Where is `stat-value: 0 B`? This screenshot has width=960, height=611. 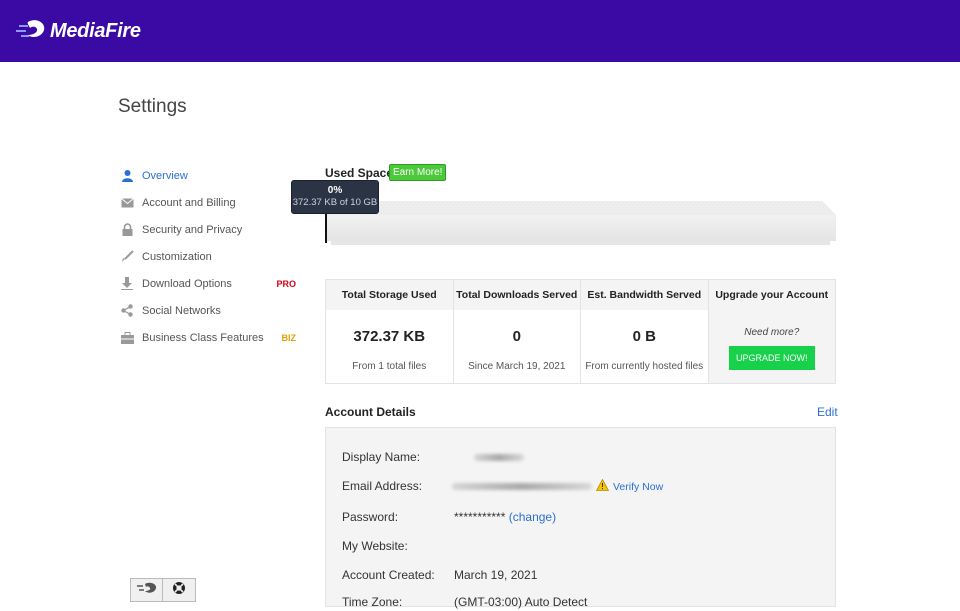
stat-value: 0 B is located at coordinates (644, 336).